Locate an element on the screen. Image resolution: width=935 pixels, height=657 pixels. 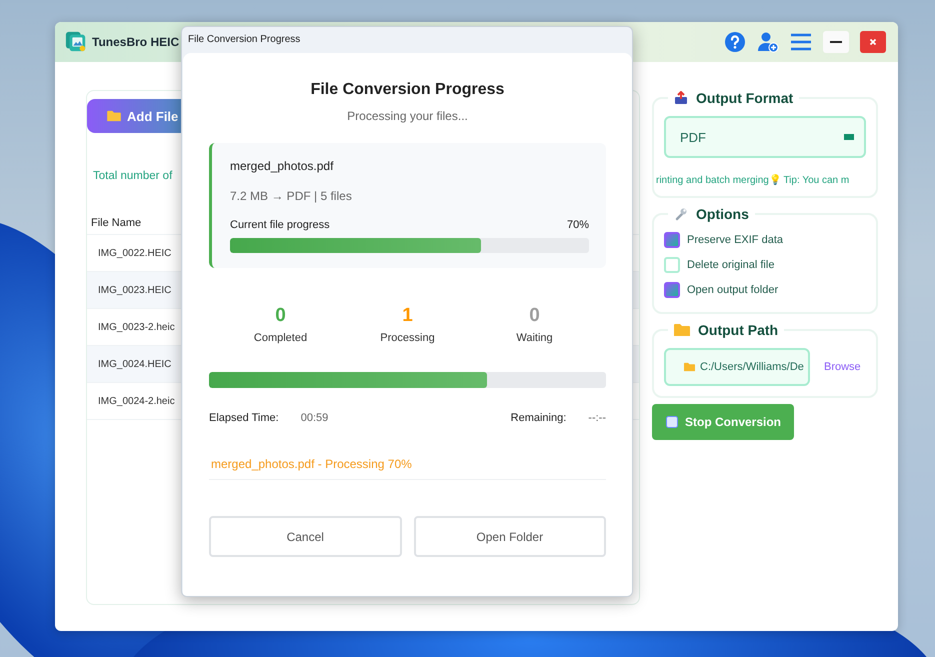
stat-count: 1 is located at coordinates (407, 316).